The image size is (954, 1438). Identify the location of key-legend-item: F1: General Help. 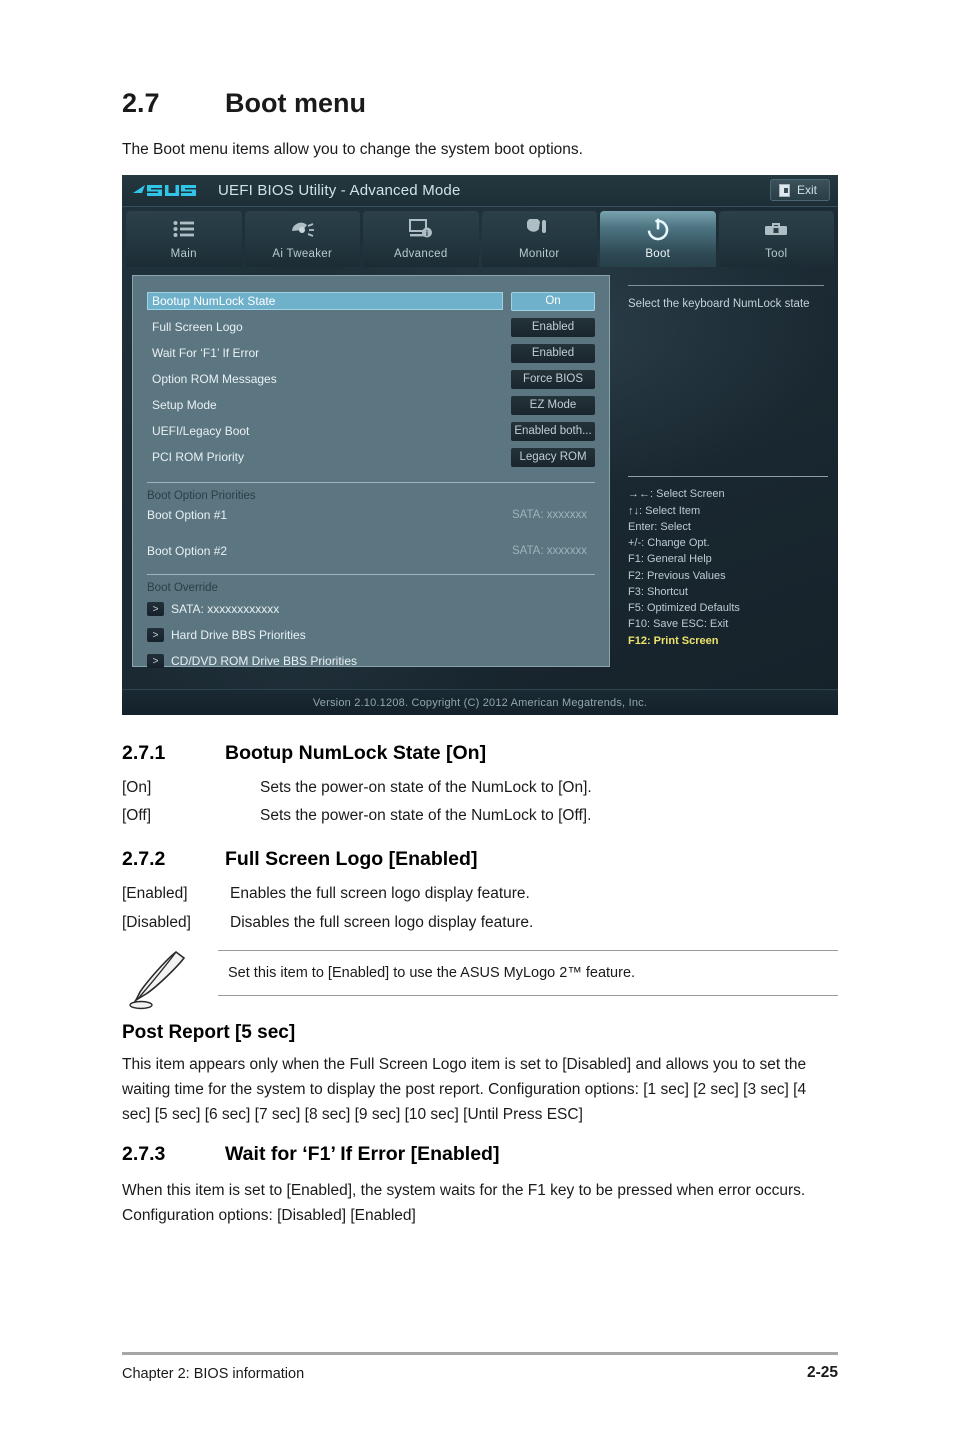
(670, 559).